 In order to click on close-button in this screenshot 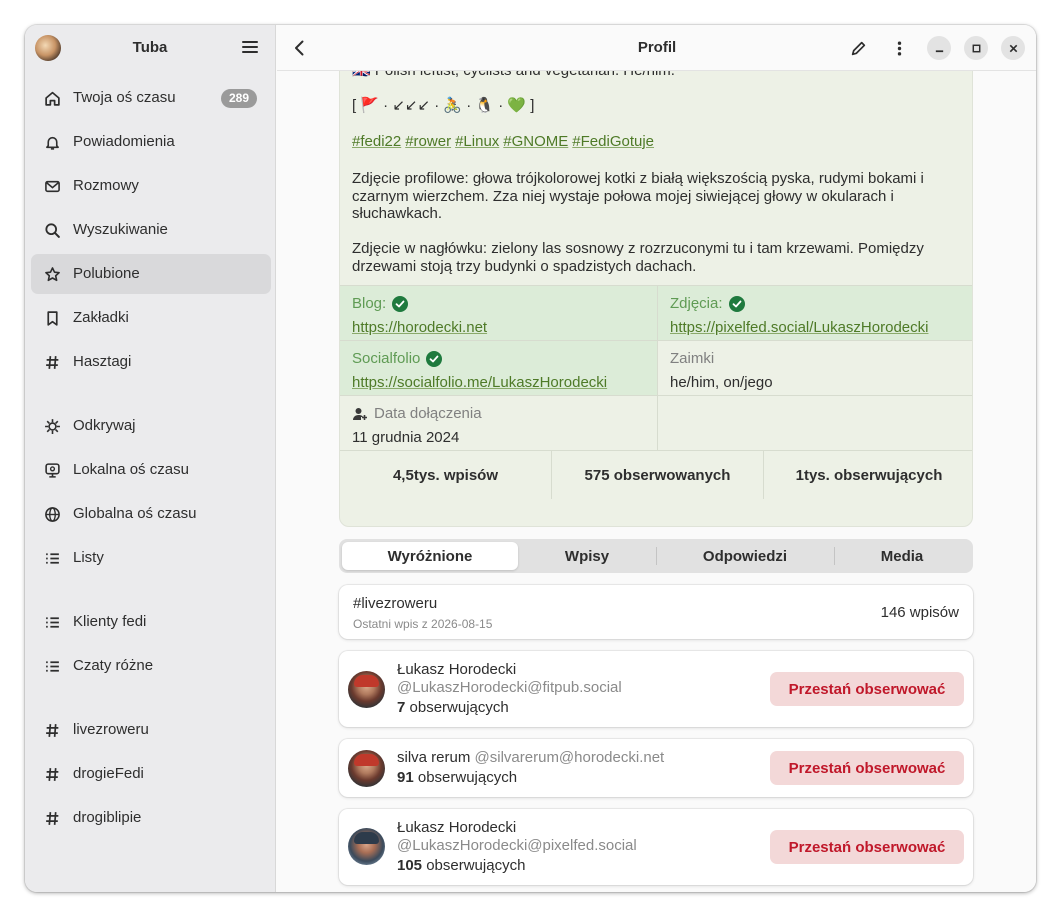, I will do `click(1013, 48)`.